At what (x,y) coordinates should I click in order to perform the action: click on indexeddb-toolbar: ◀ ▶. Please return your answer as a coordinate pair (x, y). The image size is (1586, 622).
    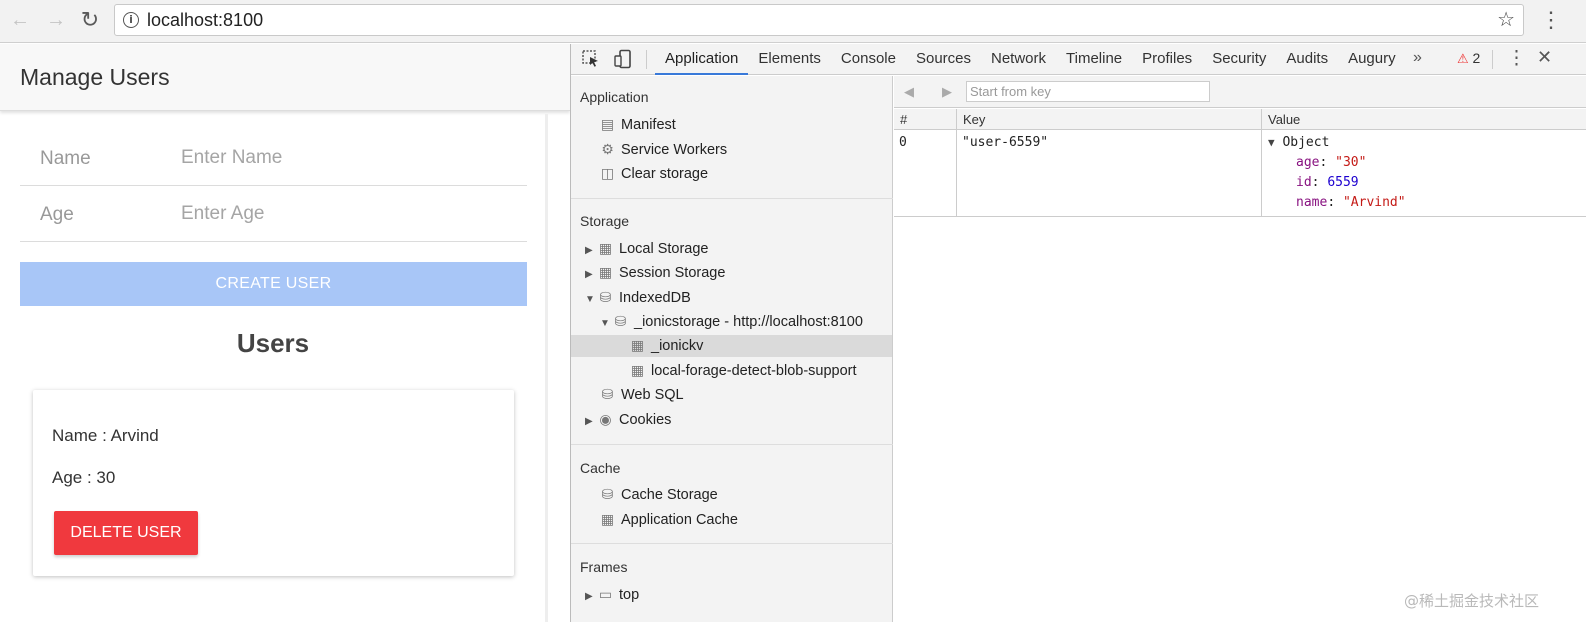
    Looking at the image, I should click on (1240, 92).